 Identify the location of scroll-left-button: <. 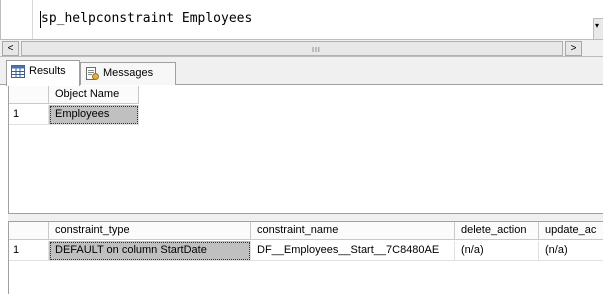
(10, 48).